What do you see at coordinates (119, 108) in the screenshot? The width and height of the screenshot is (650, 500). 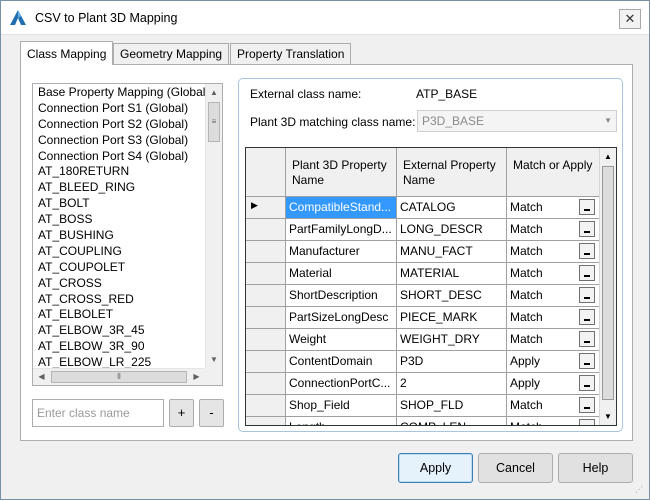 I see `list-item: Connection Port S1 (Global)` at bounding box center [119, 108].